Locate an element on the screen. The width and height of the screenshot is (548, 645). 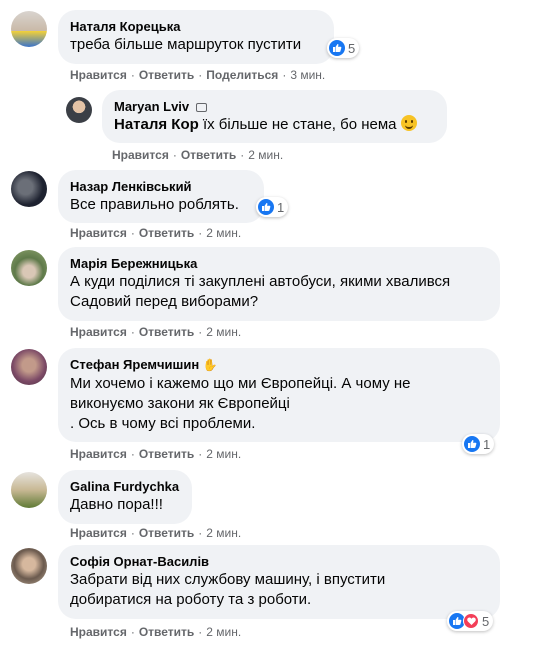
comment-author: Марія Бережницька is located at coordinates (279, 263).